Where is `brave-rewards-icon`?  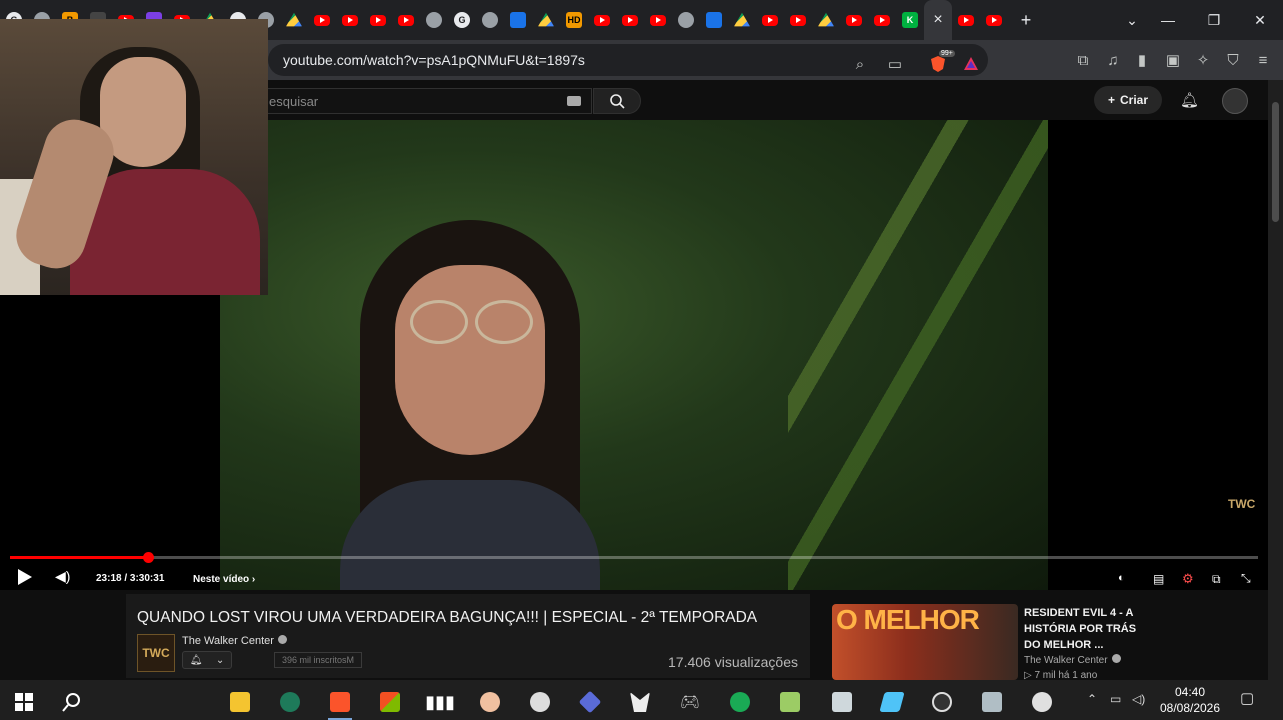 brave-rewards-icon is located at coordinates (971, 64).